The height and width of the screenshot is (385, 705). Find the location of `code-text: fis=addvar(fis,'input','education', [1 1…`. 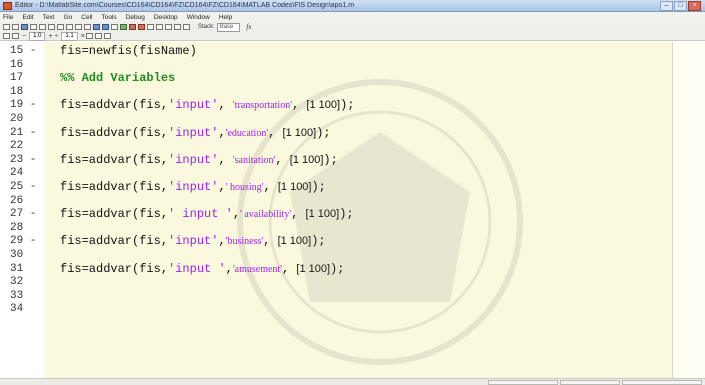

code-text: fis=addvar(fis,'input','education', [1 1… is located at coordinates (195, 132).